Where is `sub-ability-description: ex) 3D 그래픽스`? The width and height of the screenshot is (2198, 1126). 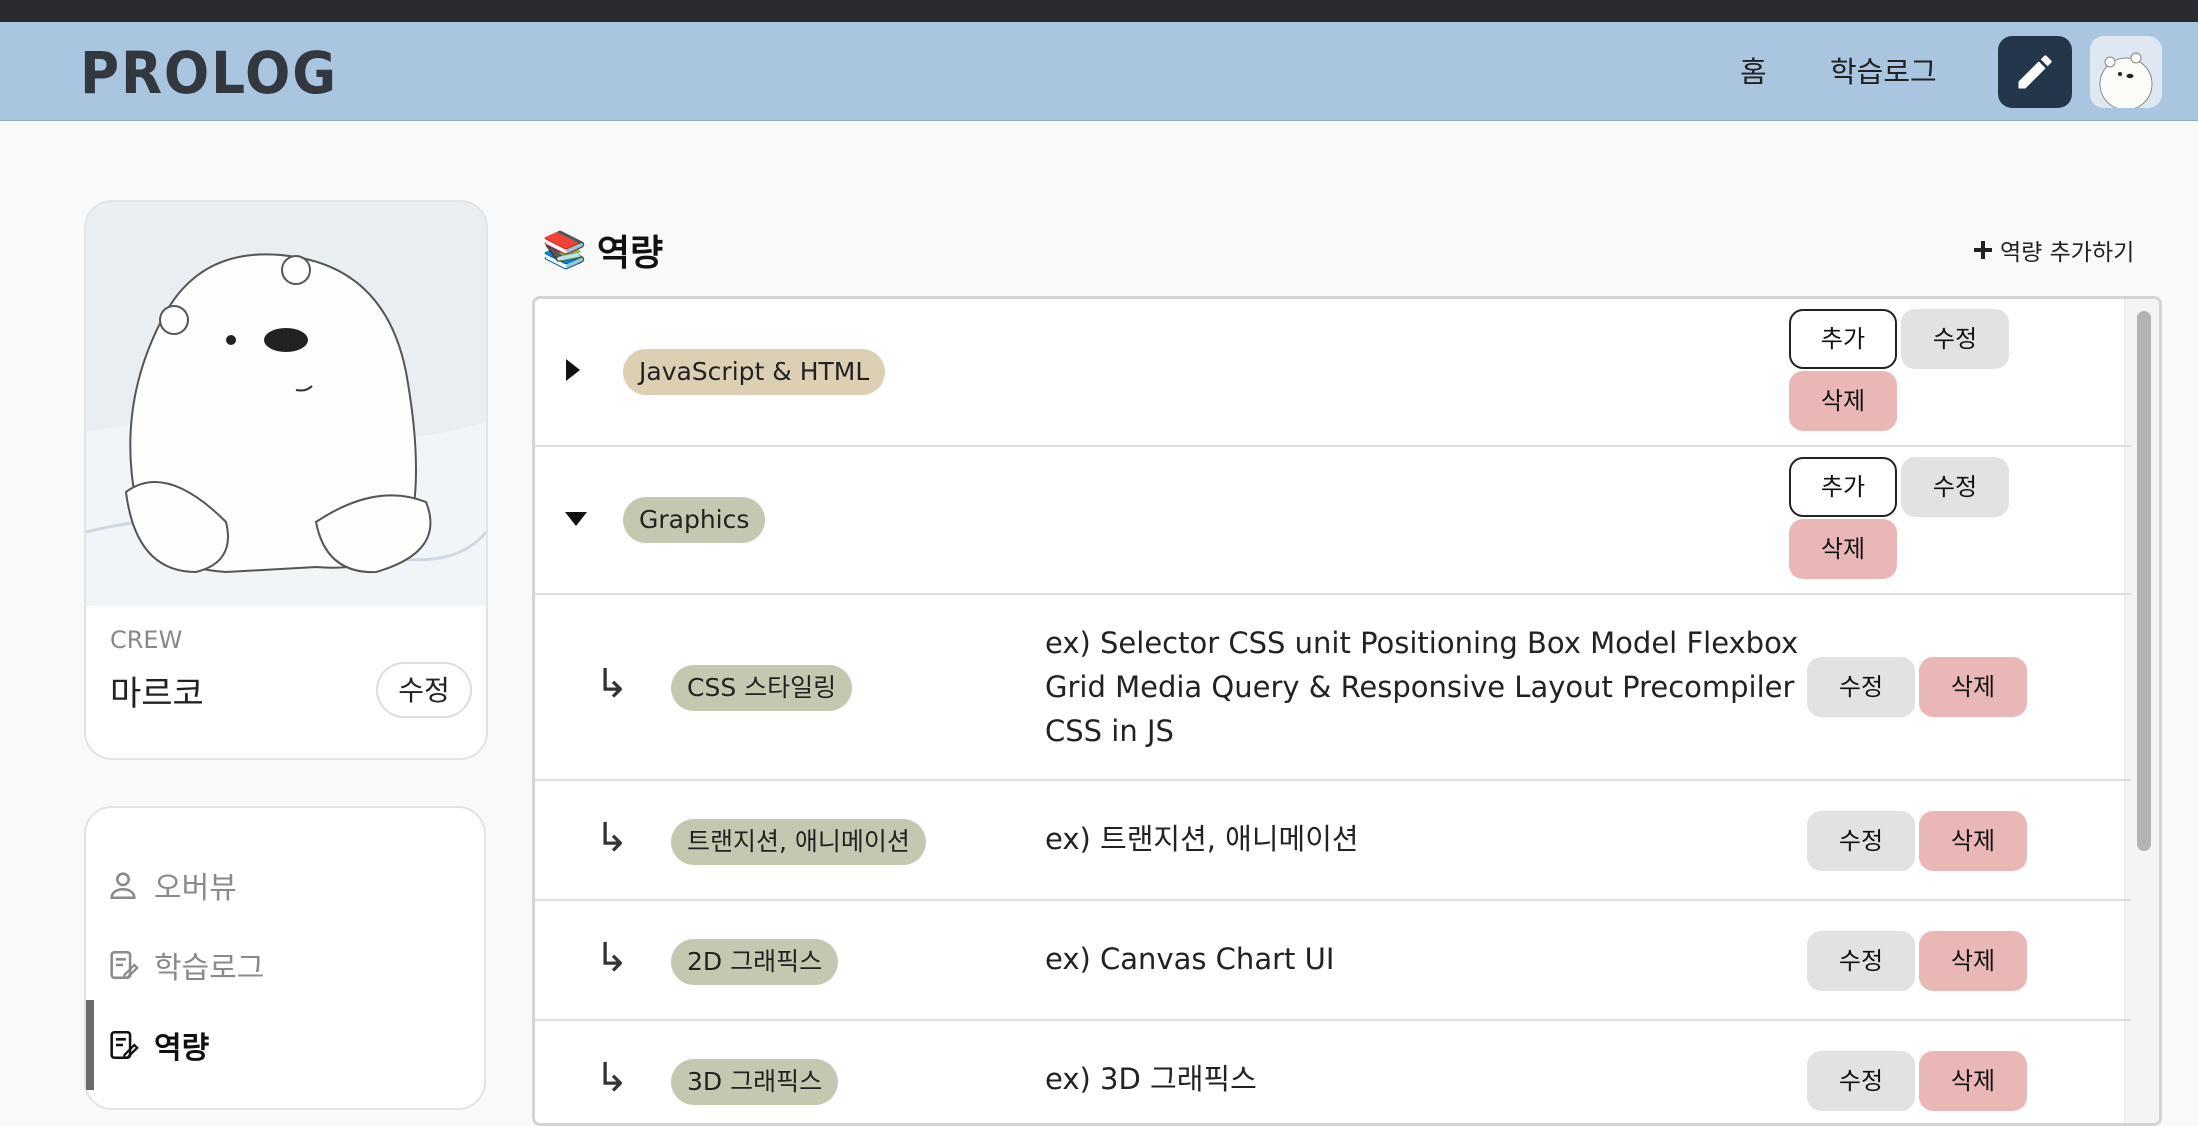
sub-ability-description: ex) 3D 그래픽스 is located at coordinates (1151, 1079).